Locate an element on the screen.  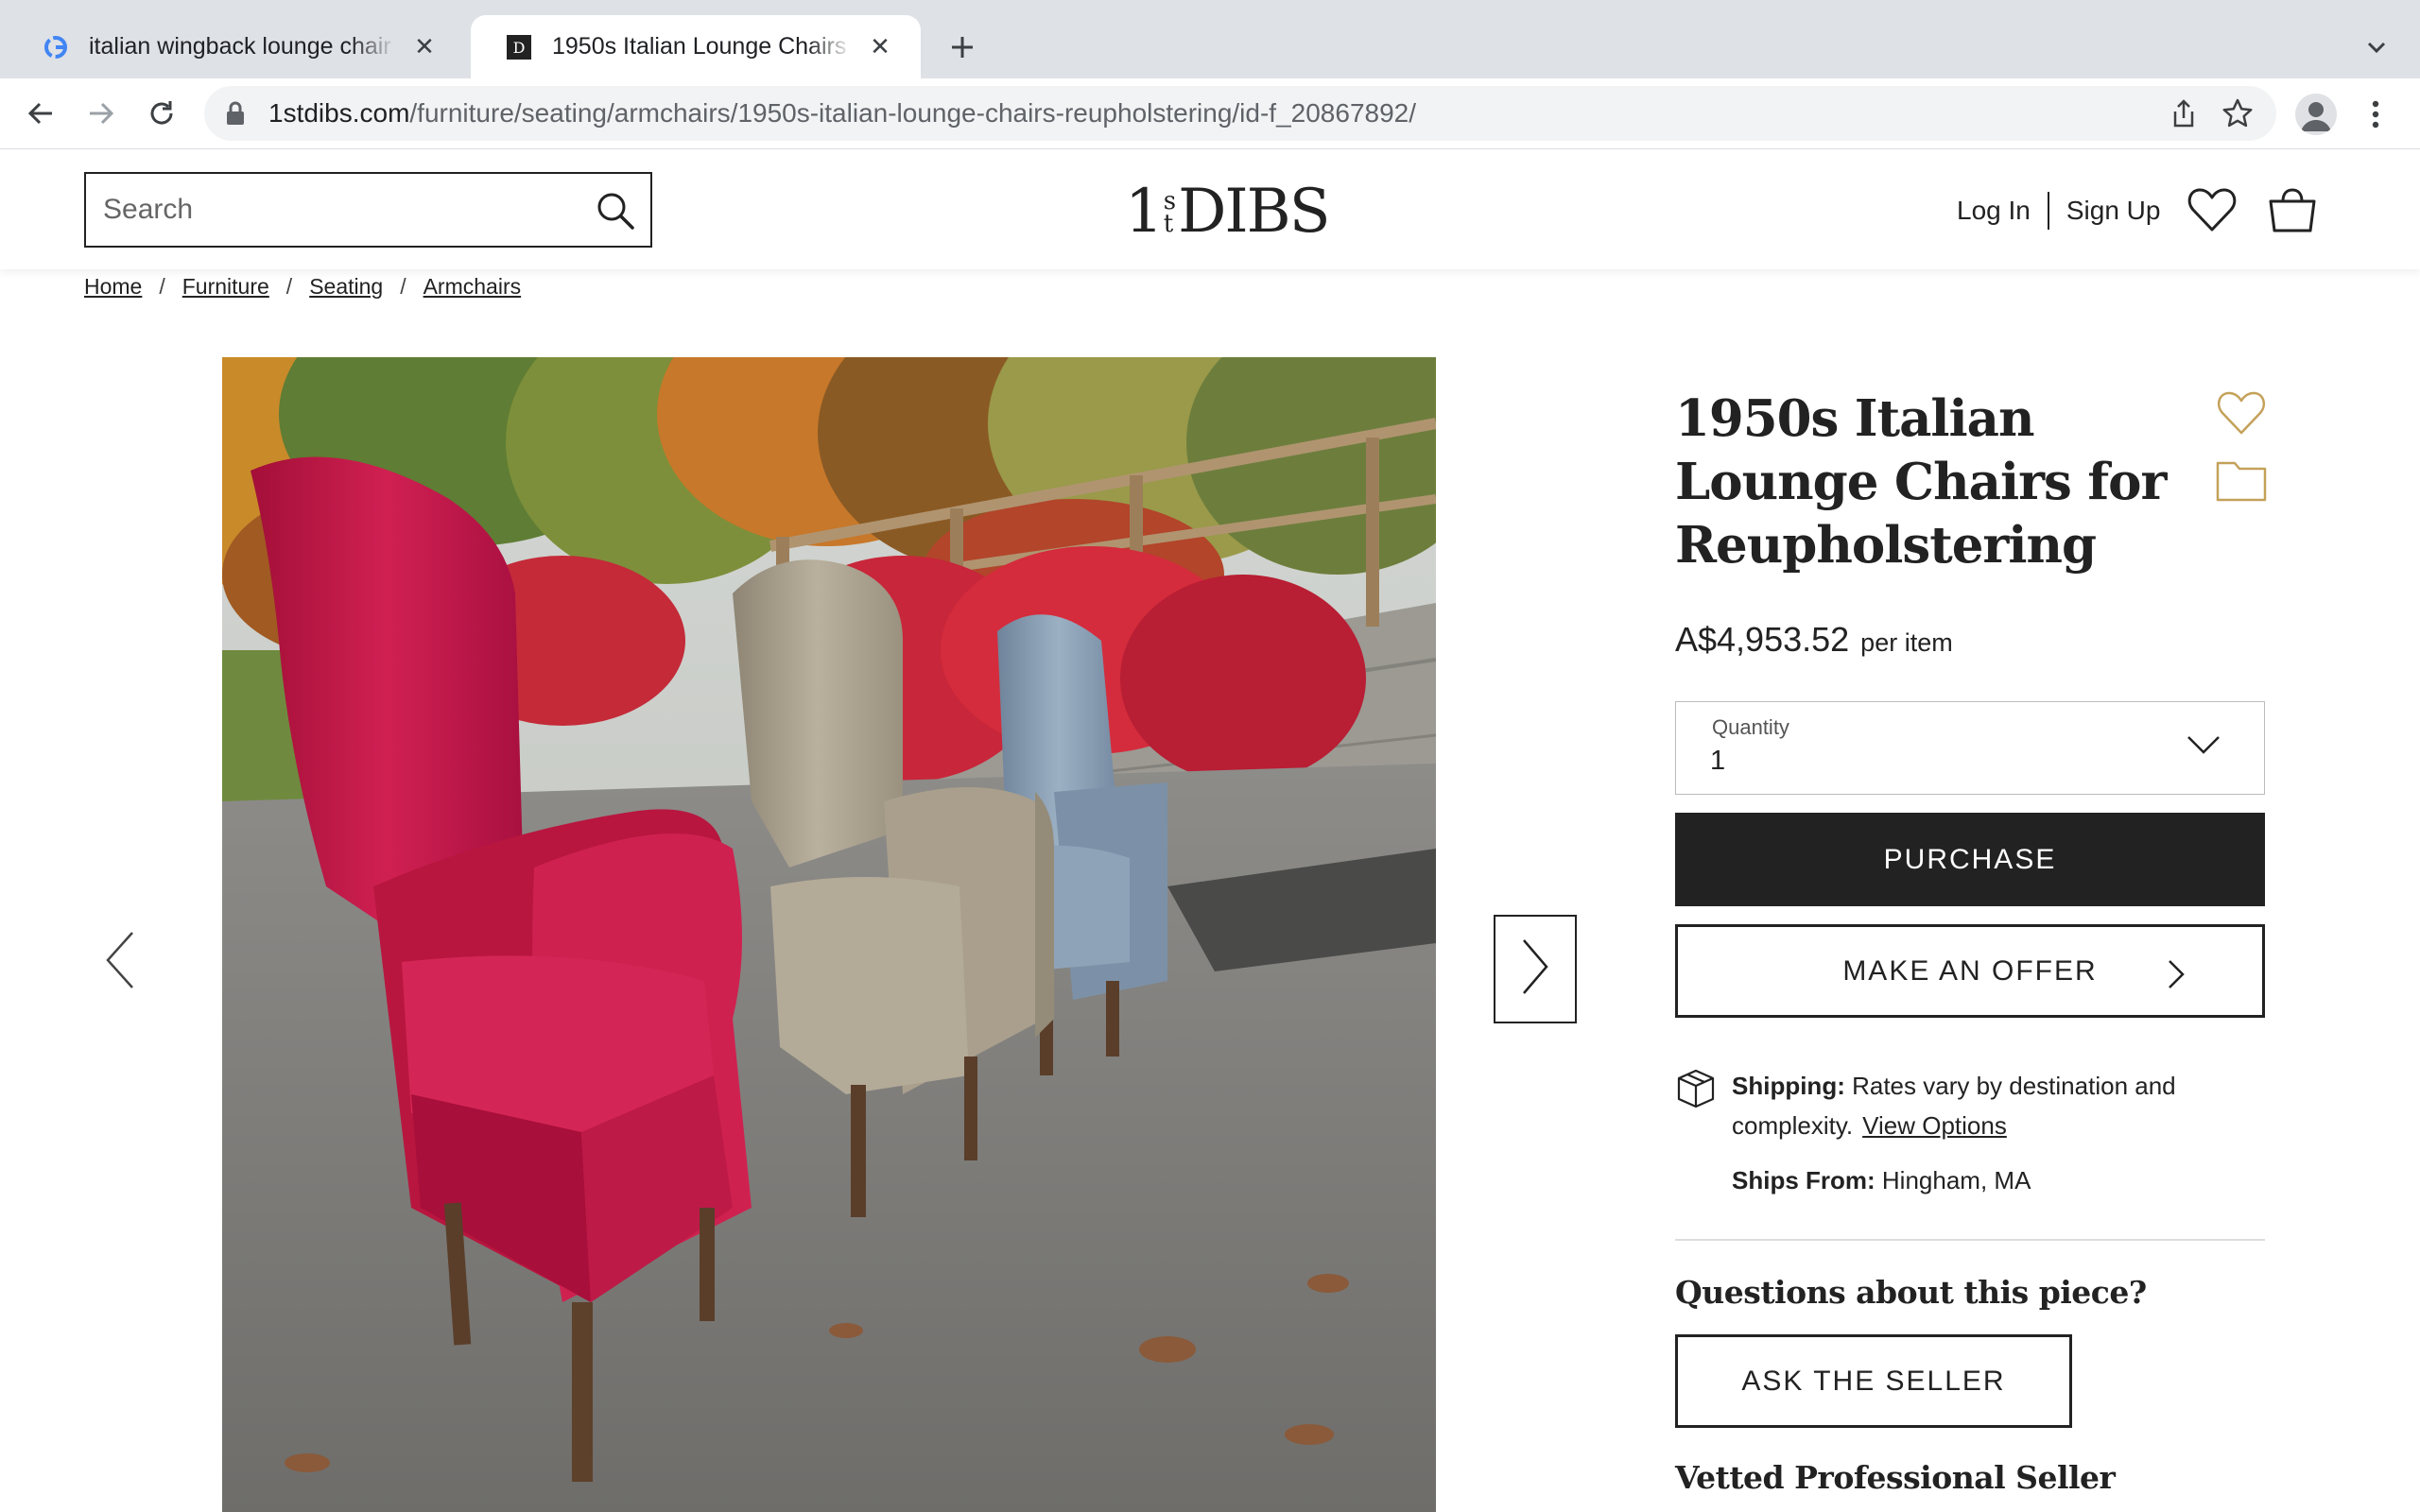
1stdibs-icon: D is located at coordinates (519, 47).